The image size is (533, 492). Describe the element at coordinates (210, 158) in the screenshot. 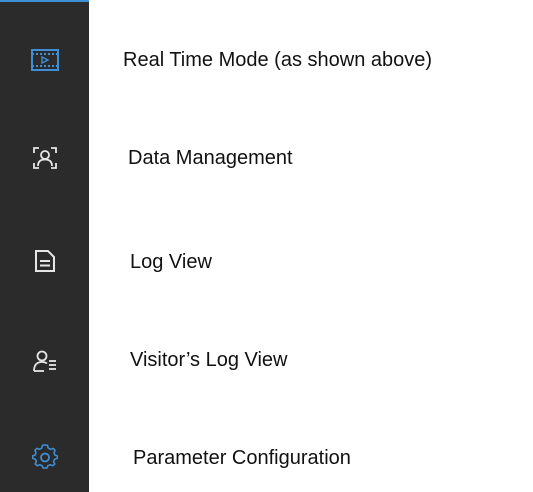

I see `data-management-description: Data Management` at that location.